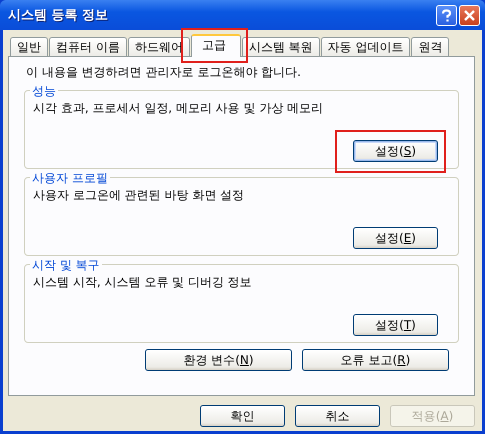 The image size is (485, 434). I want to click on close-icon, so click(469, 15).